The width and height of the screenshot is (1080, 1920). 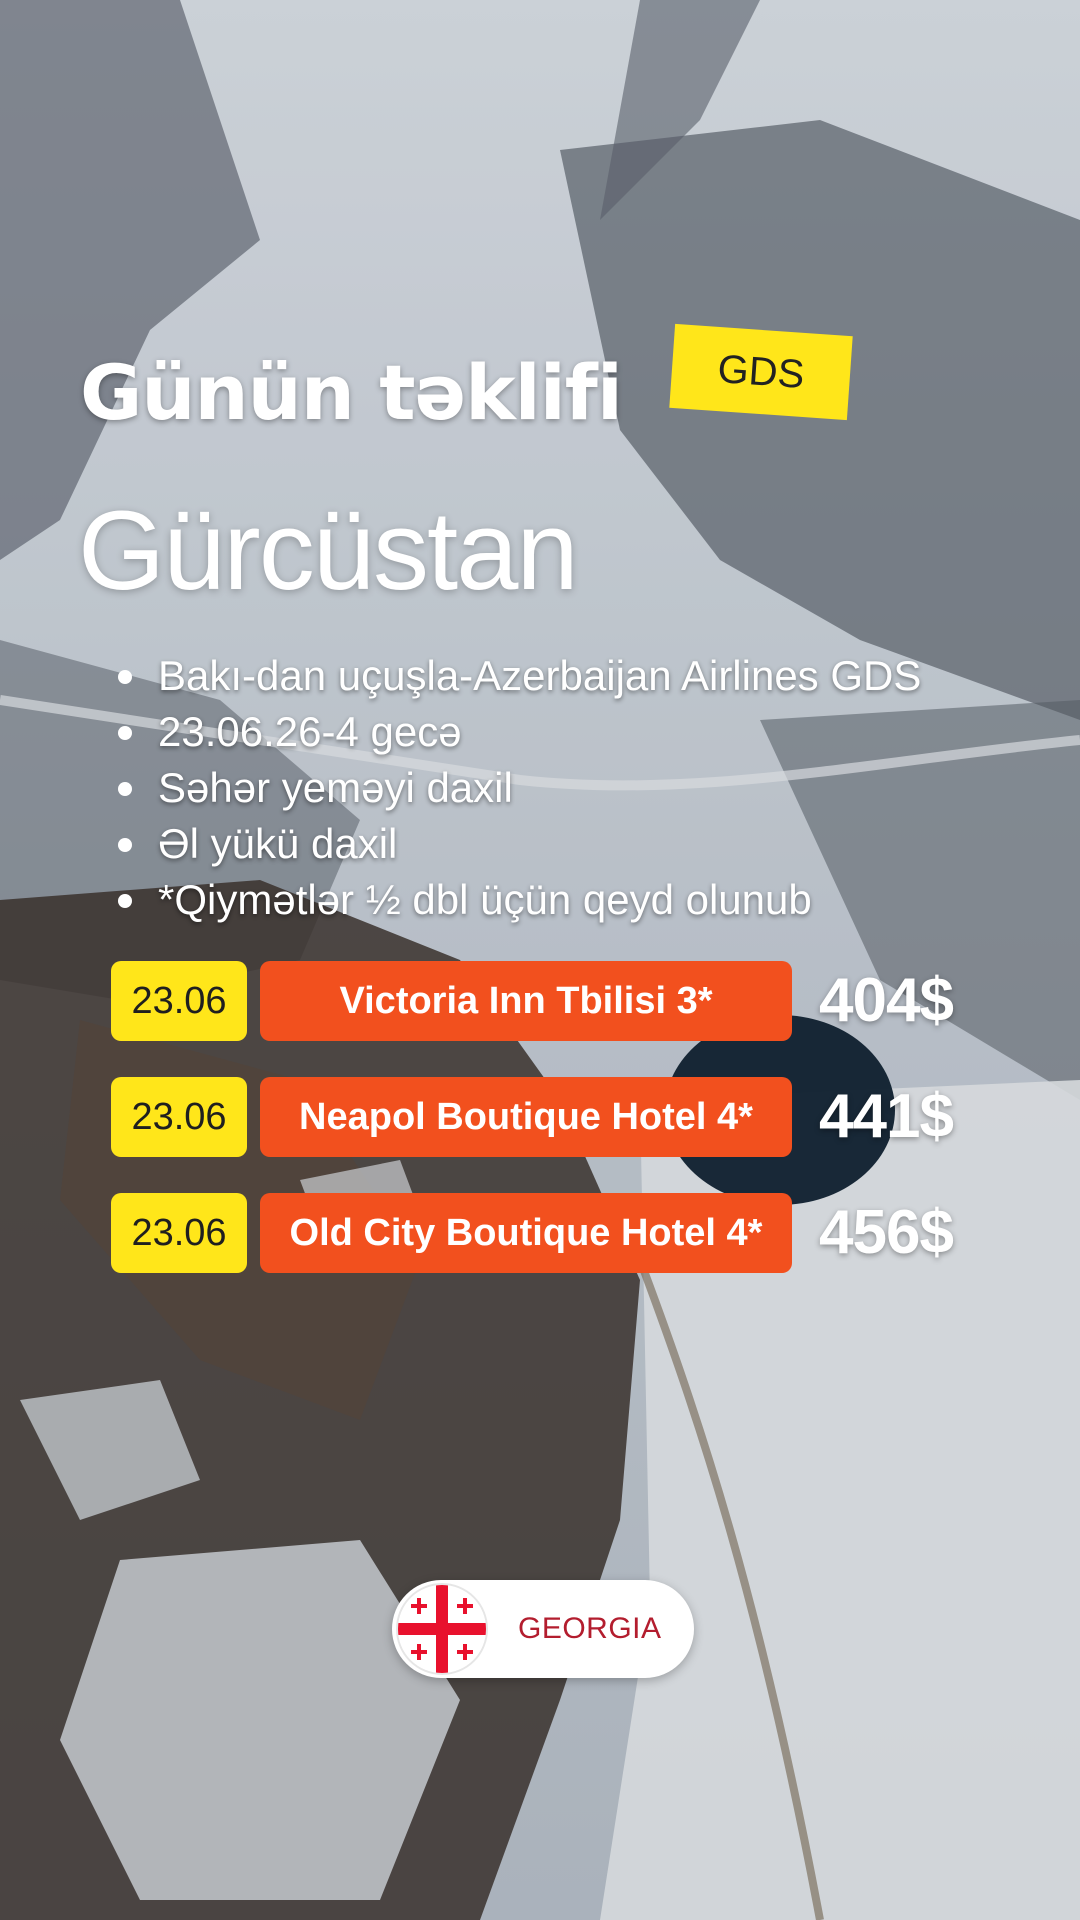 I want to click on detail-item: 23.06.26-4 gecə, so click(x=519, y=732).